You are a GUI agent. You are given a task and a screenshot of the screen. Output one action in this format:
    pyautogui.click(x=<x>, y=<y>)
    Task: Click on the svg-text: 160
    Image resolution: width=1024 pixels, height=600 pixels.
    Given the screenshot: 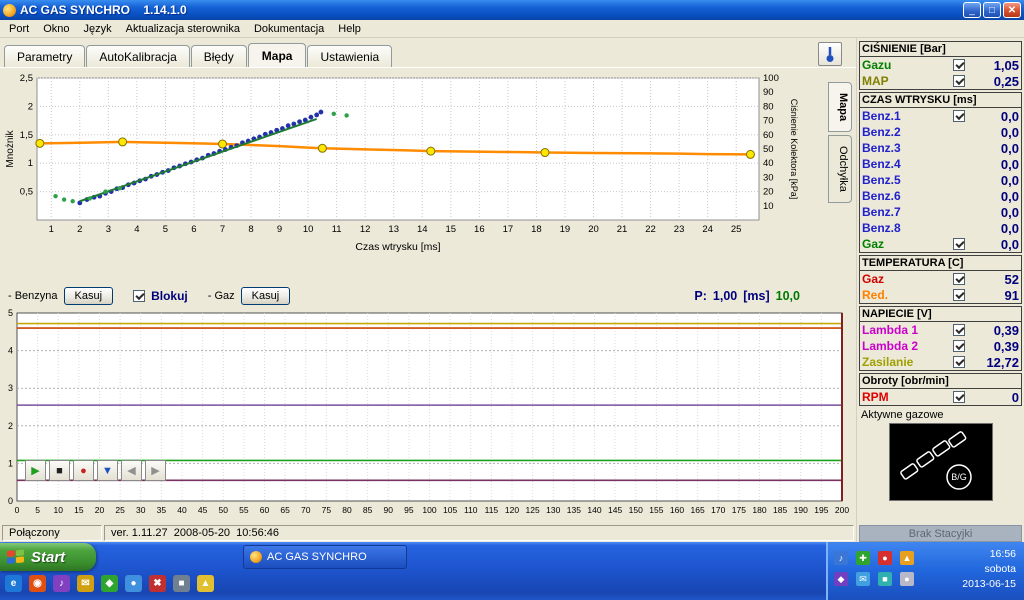 What is the action you would take?
    pyautogui.click(x=677, y=510)
    